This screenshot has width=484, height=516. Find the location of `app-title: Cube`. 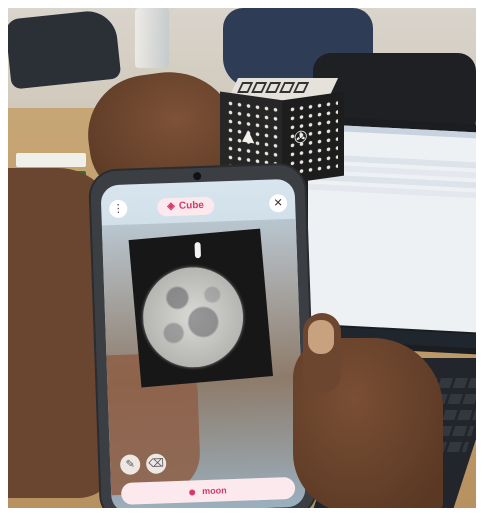

app-title: Cube is located at coordinates (191, 205).